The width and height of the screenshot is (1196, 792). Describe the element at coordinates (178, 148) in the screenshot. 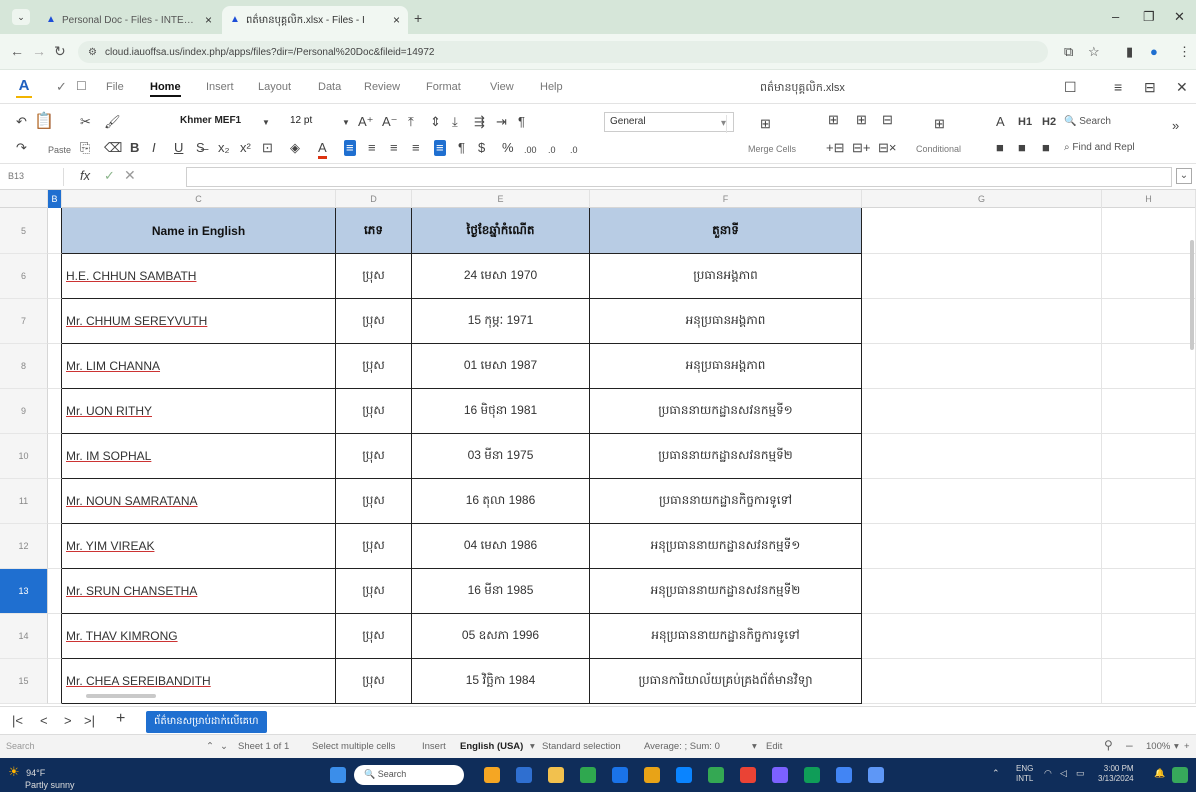

I see `underline-icon: U` at that location.